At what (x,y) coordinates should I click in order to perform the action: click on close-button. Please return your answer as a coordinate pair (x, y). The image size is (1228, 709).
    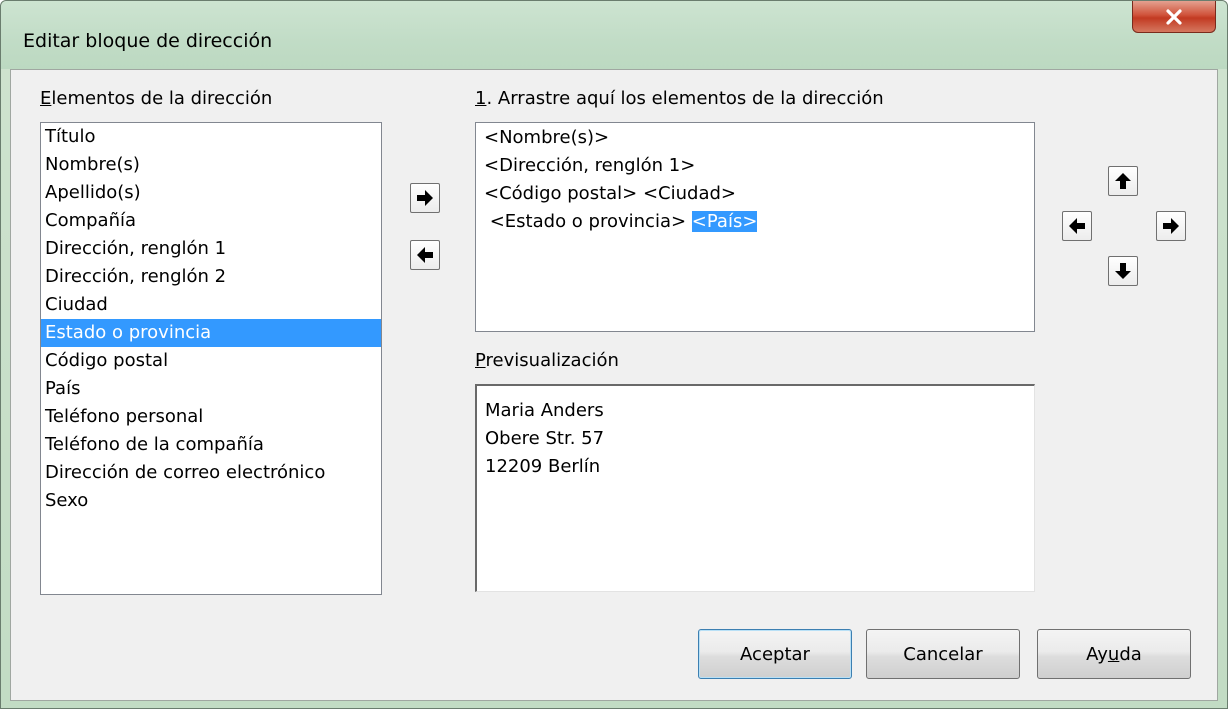
    Looking at the image, I should click on (1174, 17).